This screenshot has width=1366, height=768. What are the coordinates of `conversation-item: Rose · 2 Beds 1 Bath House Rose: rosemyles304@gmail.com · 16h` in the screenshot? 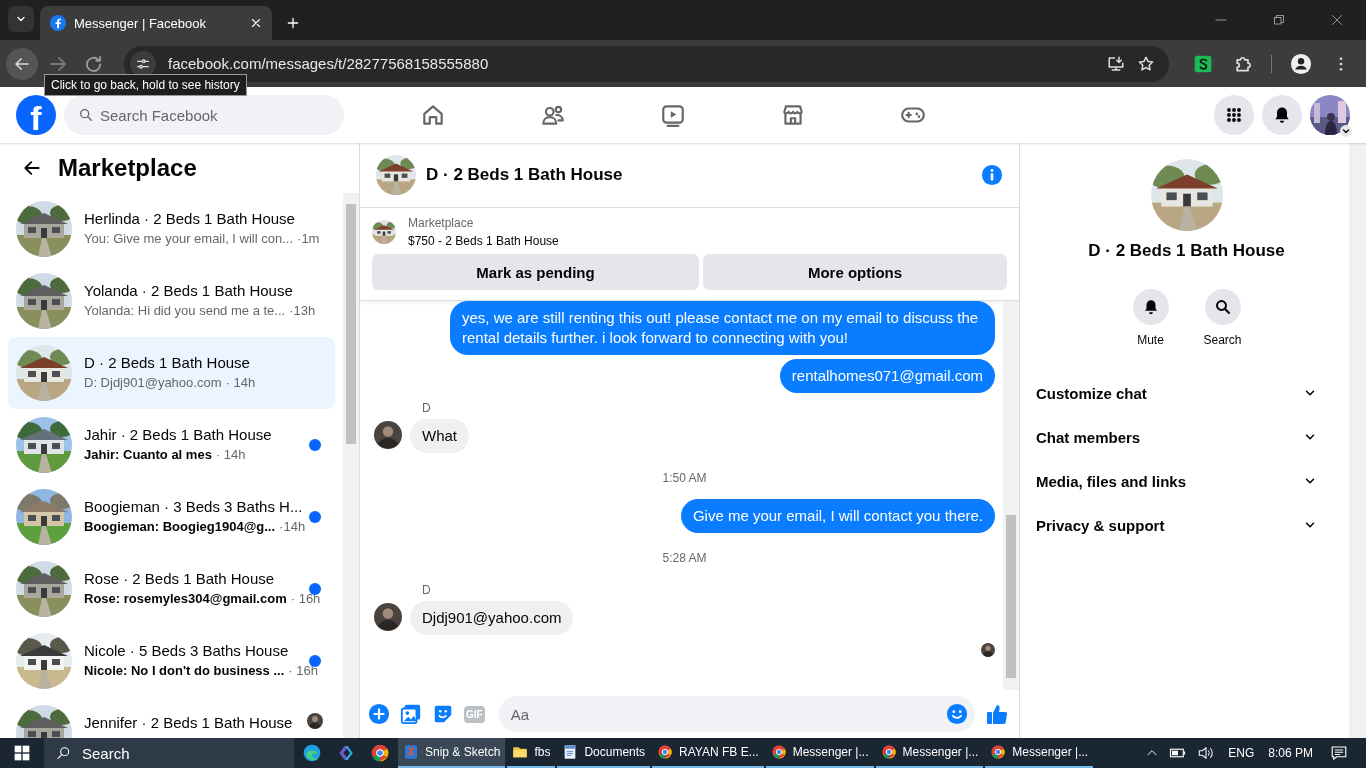 It's located at (171, 589).